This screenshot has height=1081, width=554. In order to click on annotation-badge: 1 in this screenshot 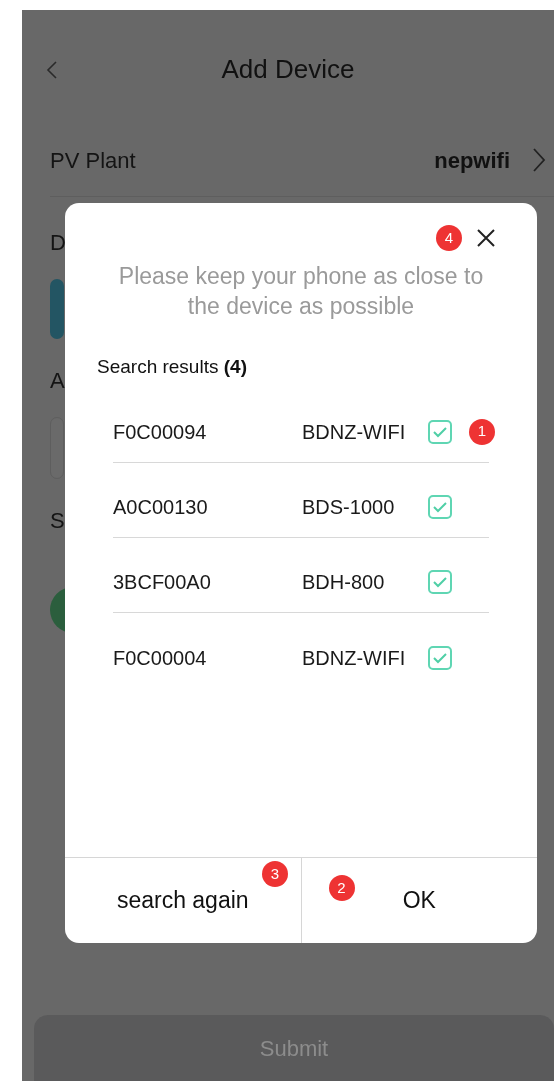, I will do `click(482, 431)`.